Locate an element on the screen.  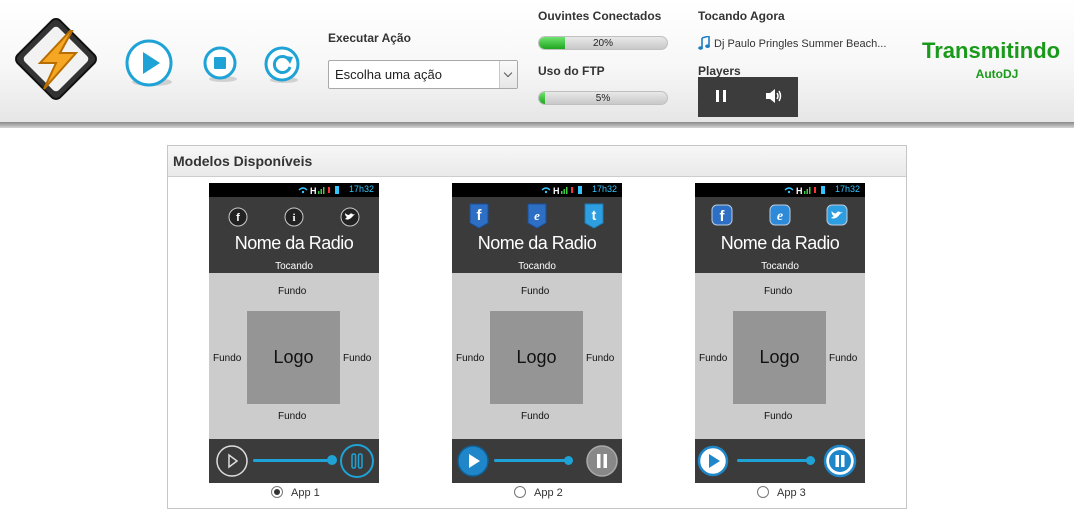
svg-text: f is located at coordinates (238, 218).